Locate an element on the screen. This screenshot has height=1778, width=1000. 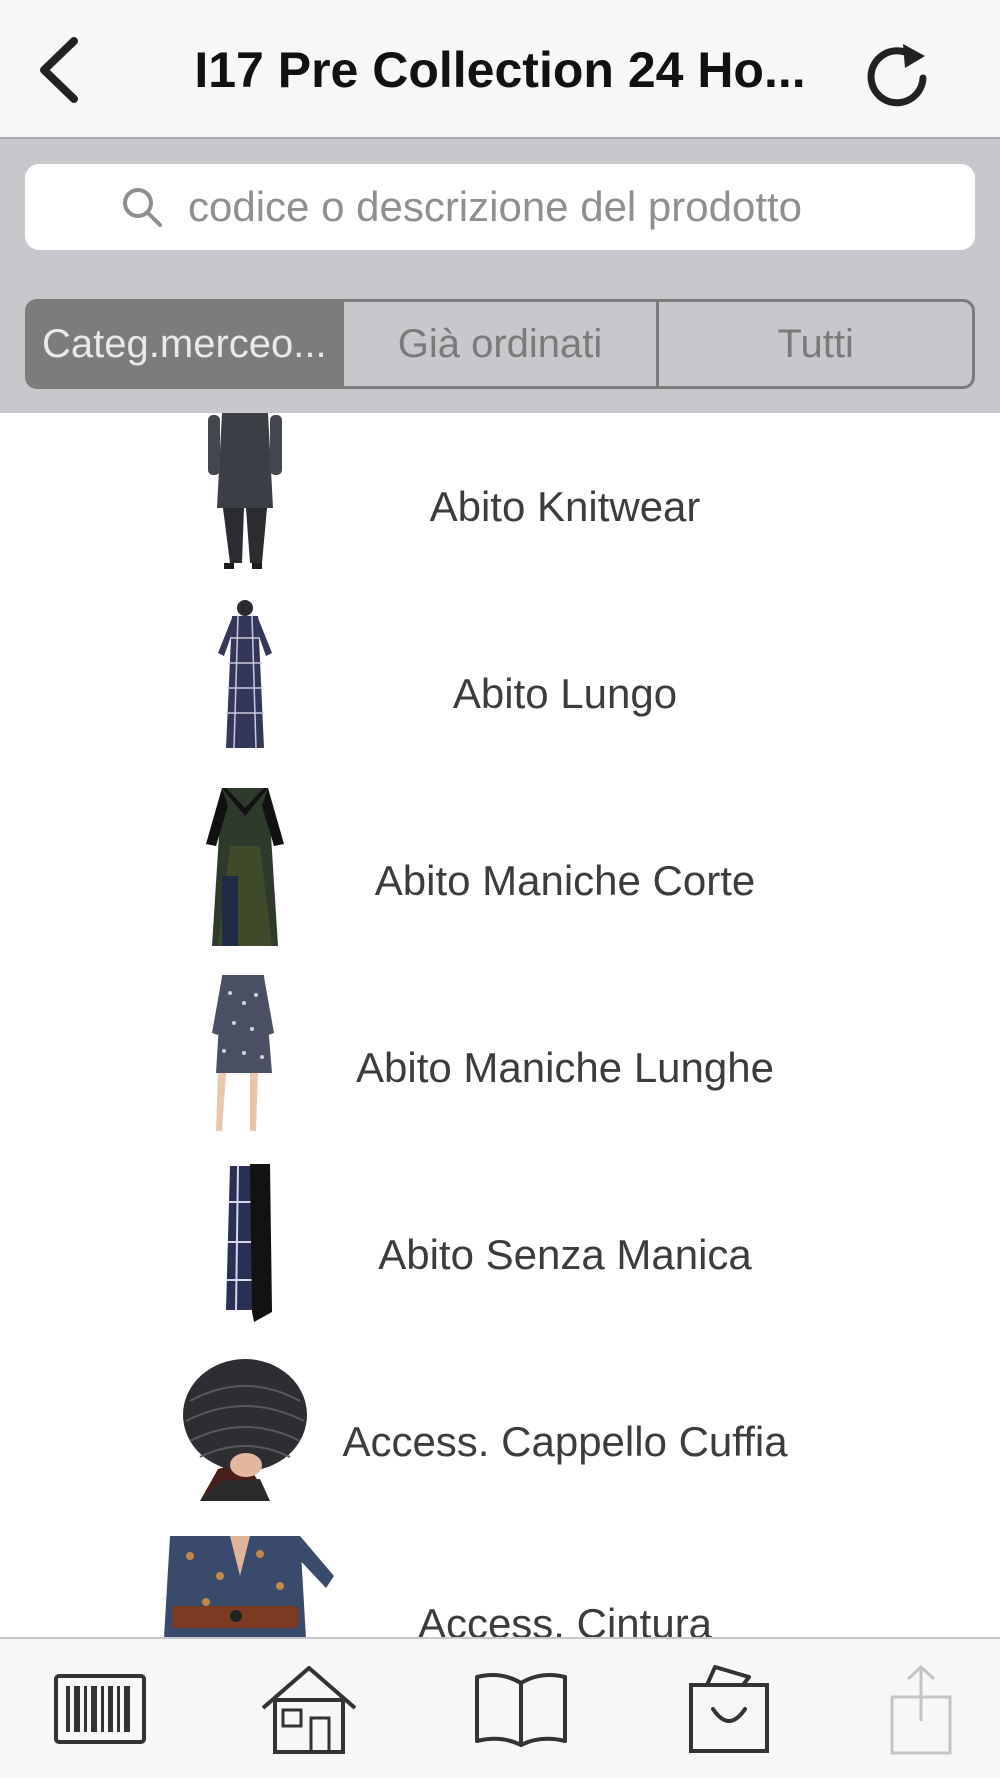
tab-home is located at coordinates (309, 1709).